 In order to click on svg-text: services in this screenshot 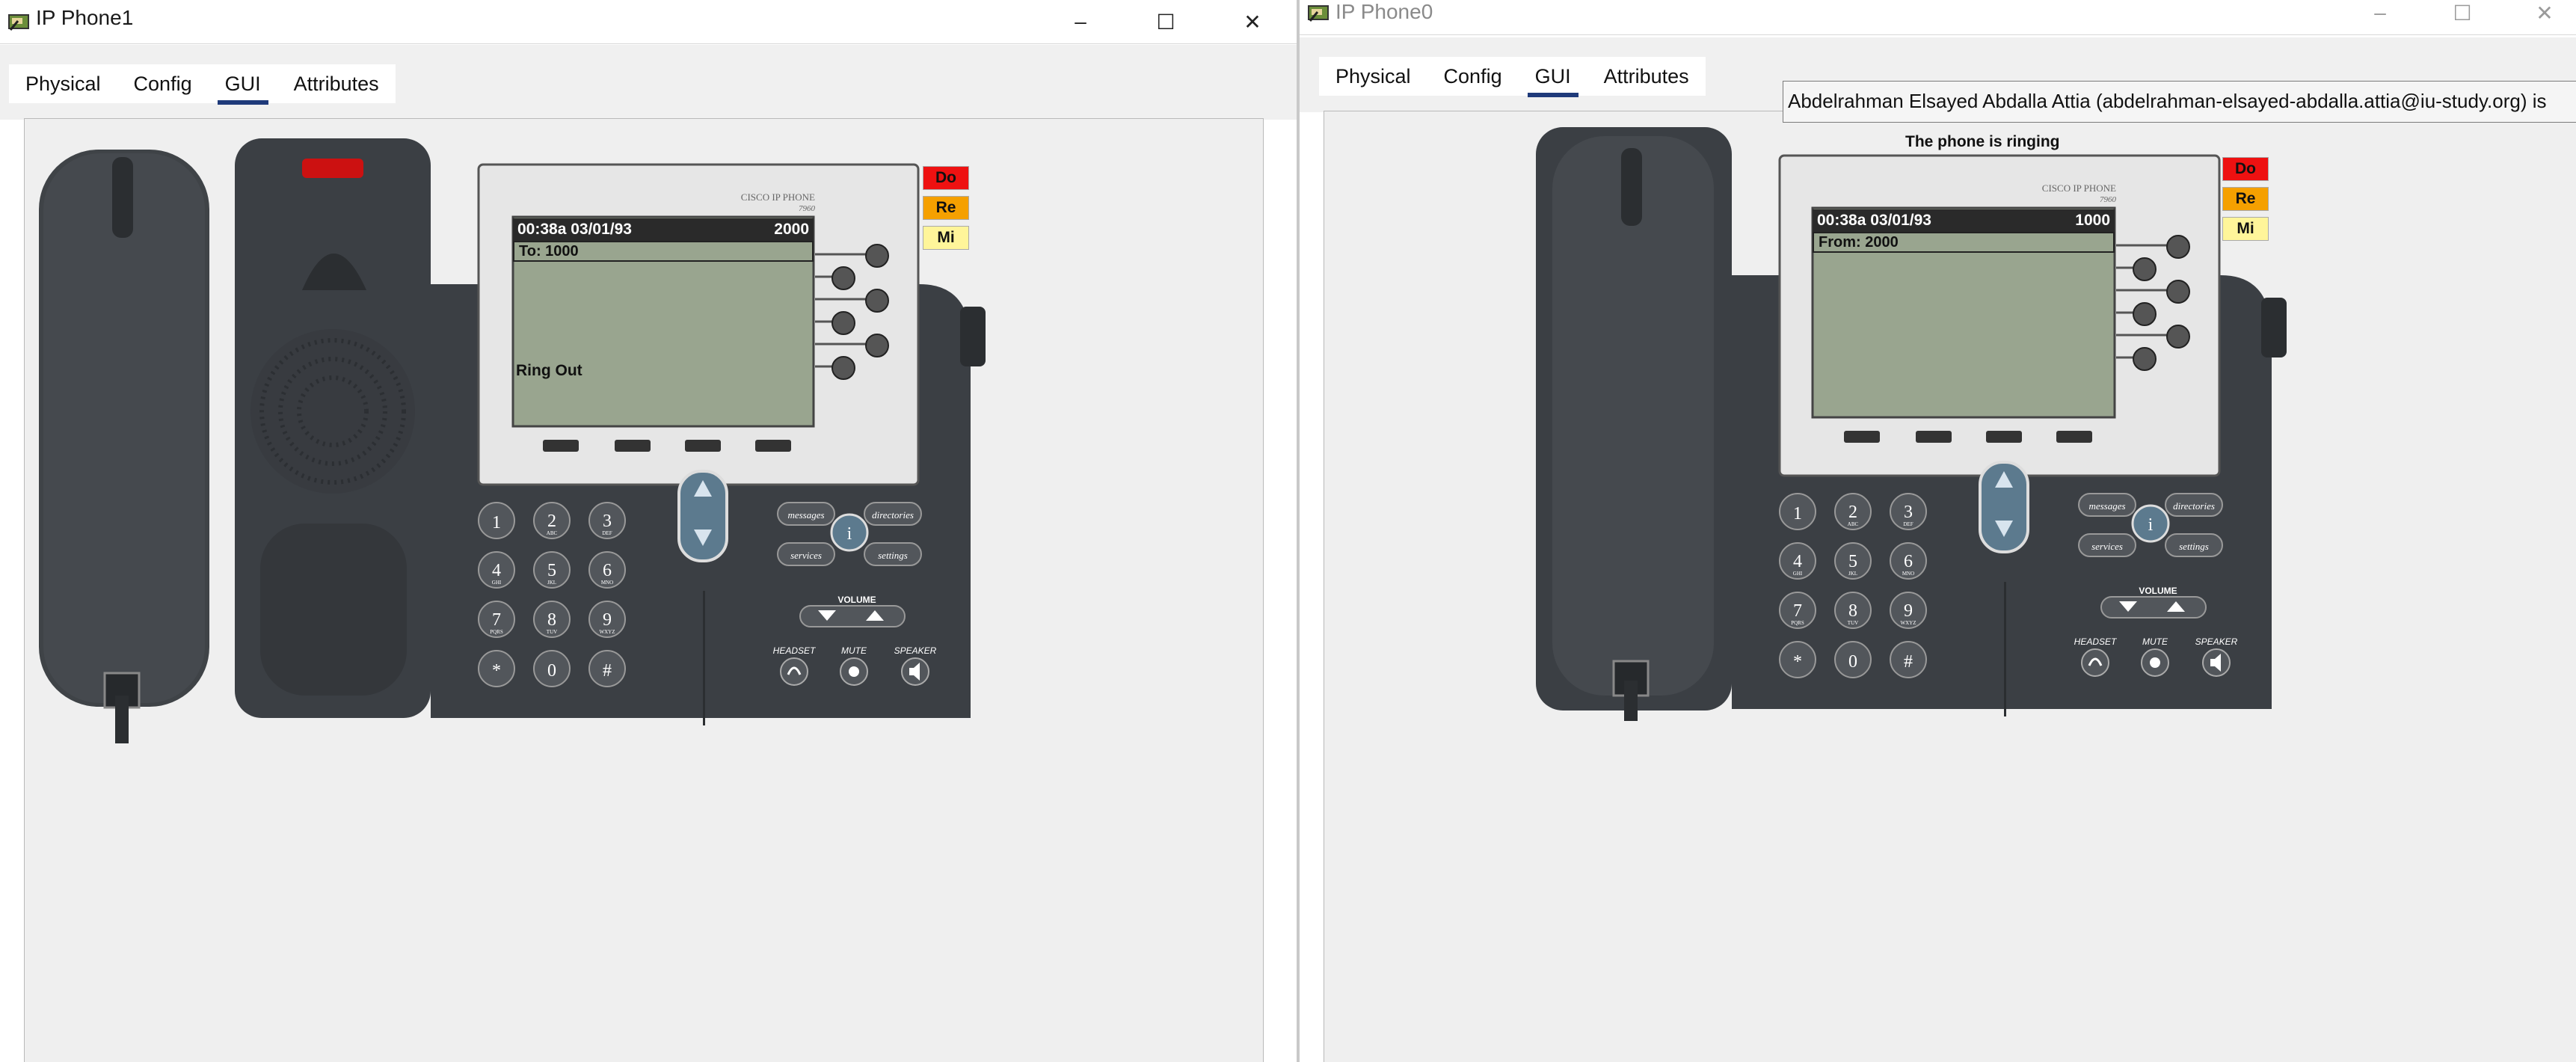, I will do `click(2107, 546)`.